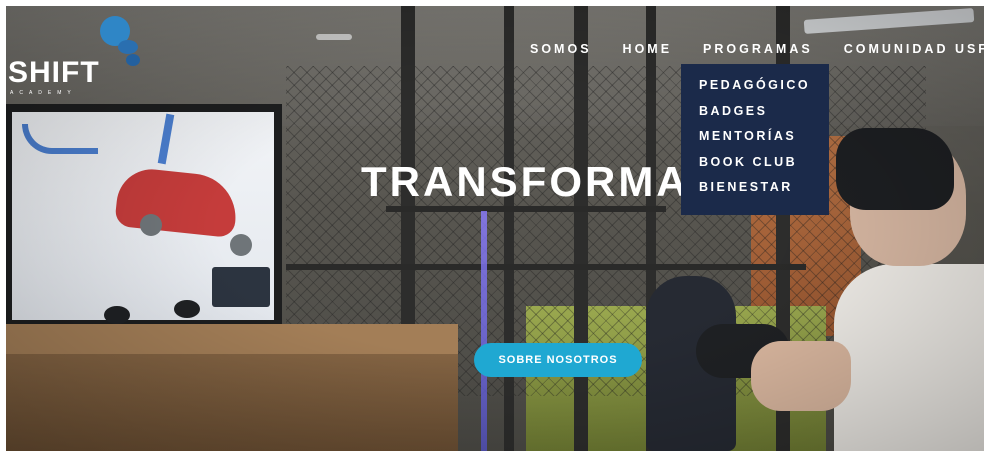  What do you see at coordinates (43, 93) in the screenshot?
I see `logo-subtext: ACADEMY` at bounding box center [43, 93].